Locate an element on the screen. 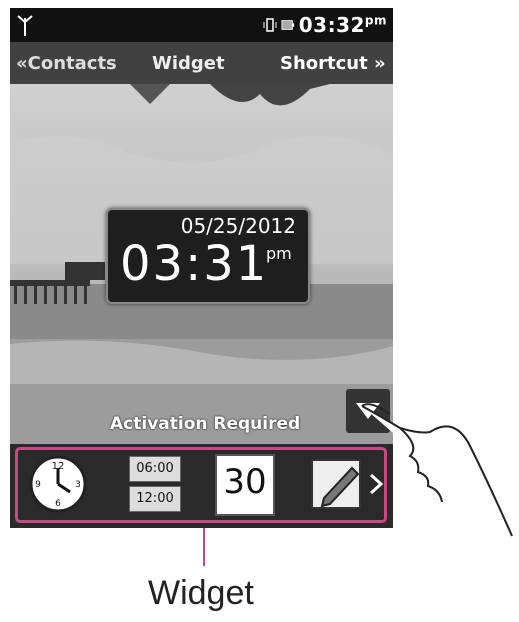  tab-widget: Widget is located at coordinates (188, 63).